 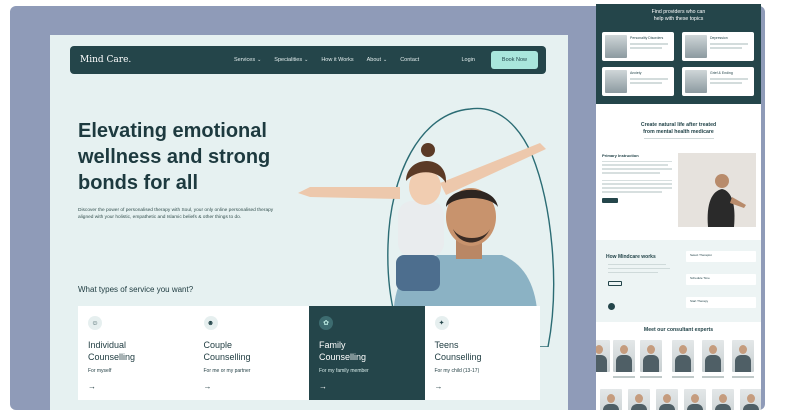 I want to click on card-title: Family Counselling, so click(x=343, y=351).